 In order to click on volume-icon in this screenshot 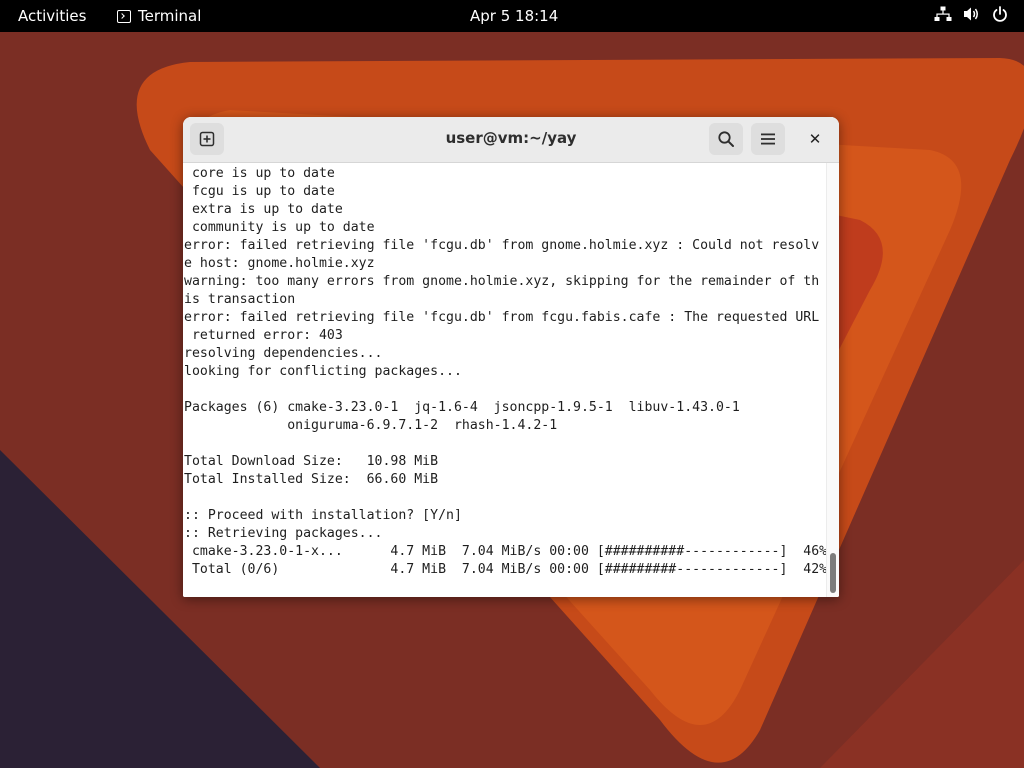, I will do `click(971, 14)`.